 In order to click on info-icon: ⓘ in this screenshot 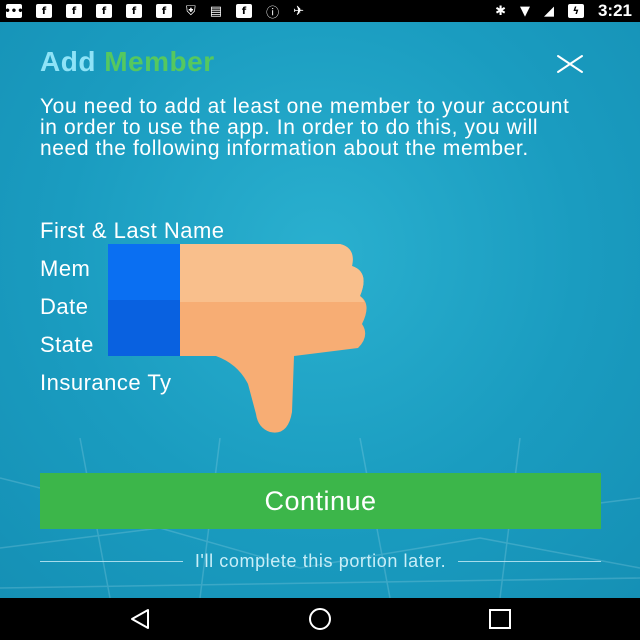, I will do `click(273, 13)`.